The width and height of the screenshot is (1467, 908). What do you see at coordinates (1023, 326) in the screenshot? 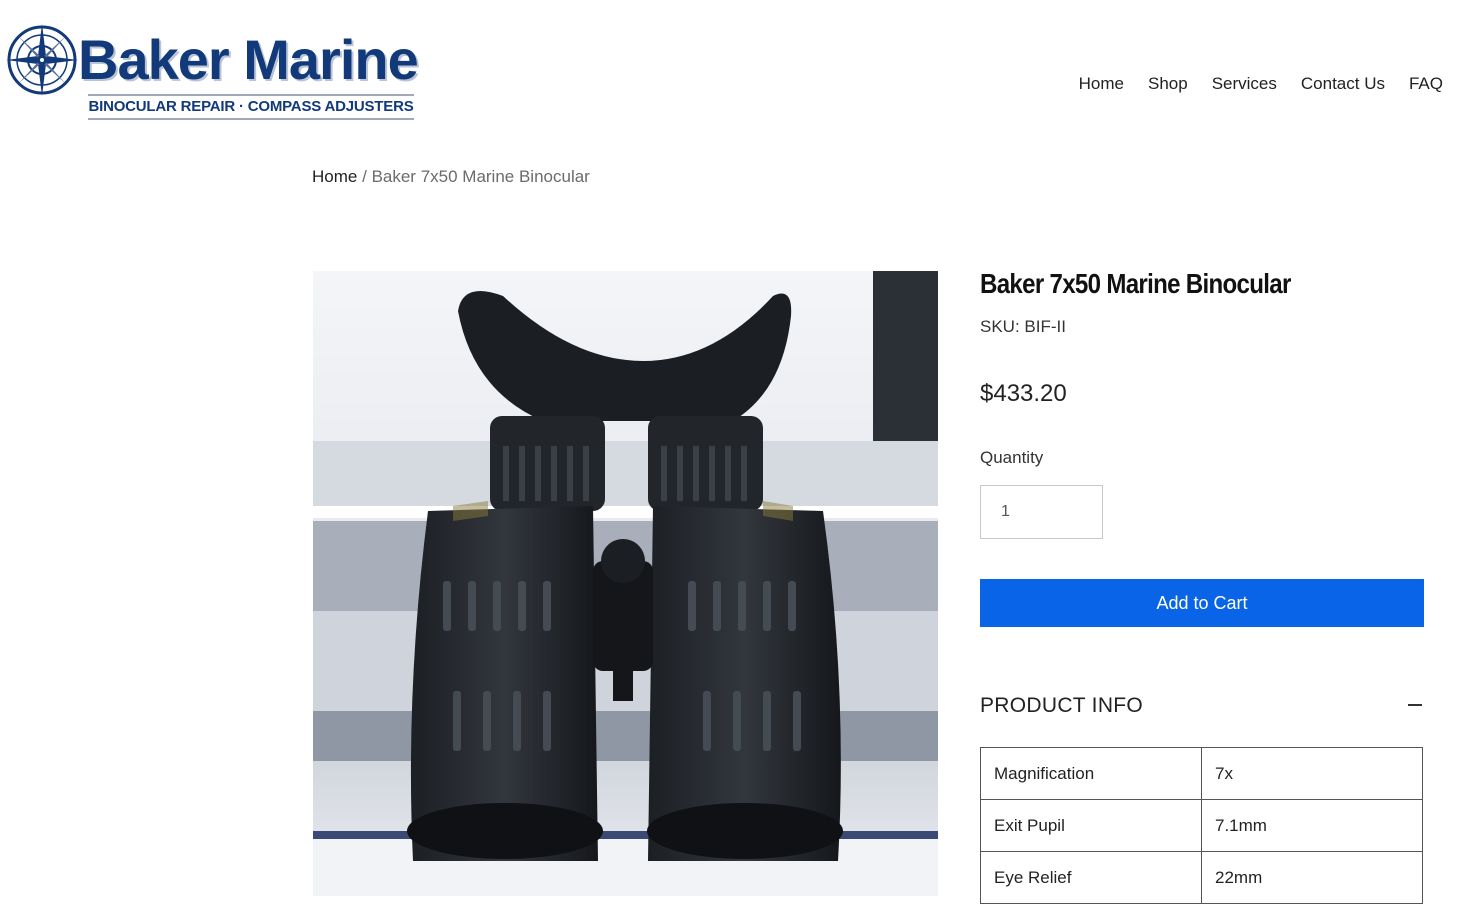
I see `product-sku: SKU: BIF-II` at bounding box center [1023, 326].